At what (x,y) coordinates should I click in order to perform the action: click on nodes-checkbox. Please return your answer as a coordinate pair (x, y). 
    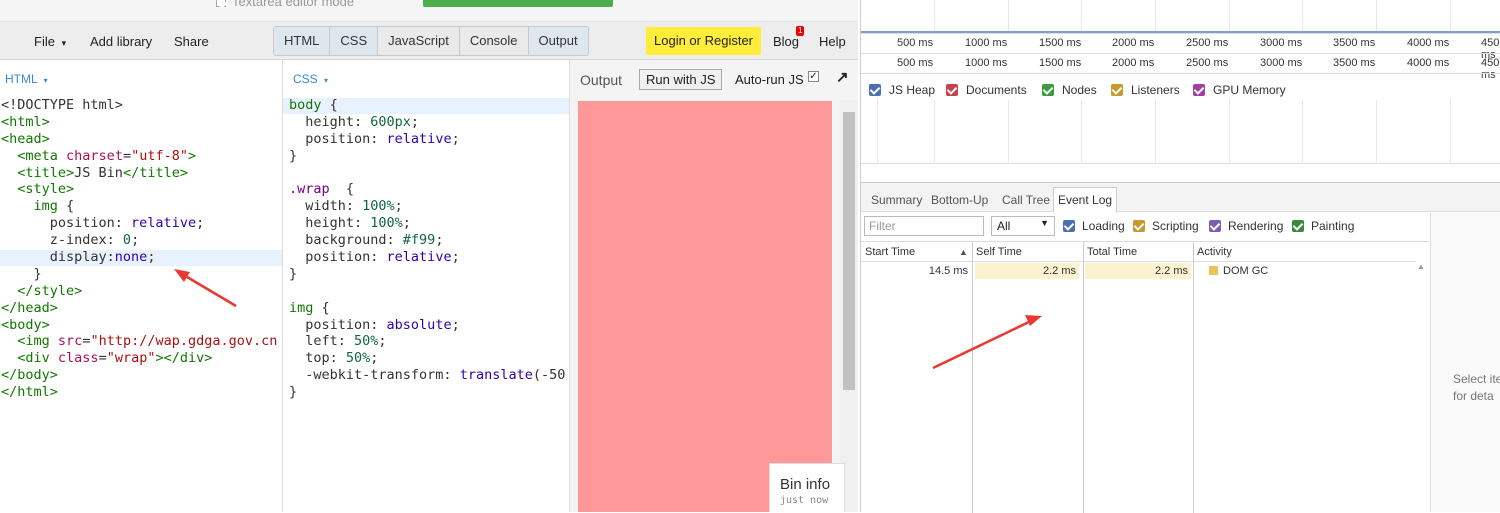
    Looking at the image, I should click on (1048, 90).